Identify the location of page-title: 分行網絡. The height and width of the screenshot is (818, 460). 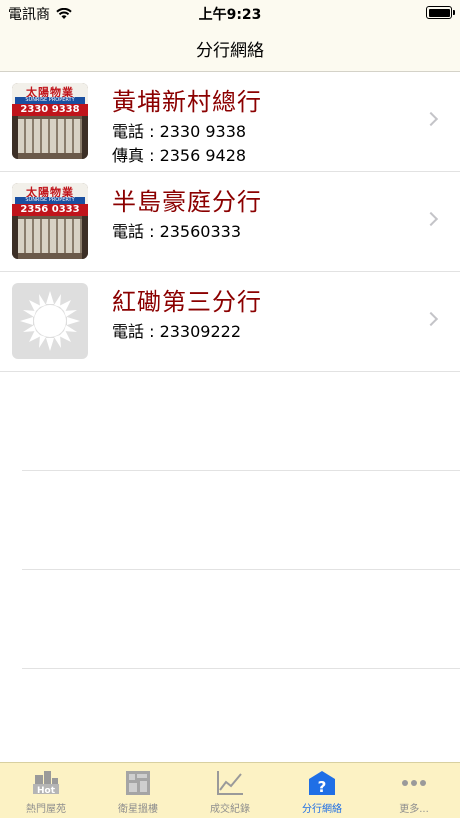
(230, 51).